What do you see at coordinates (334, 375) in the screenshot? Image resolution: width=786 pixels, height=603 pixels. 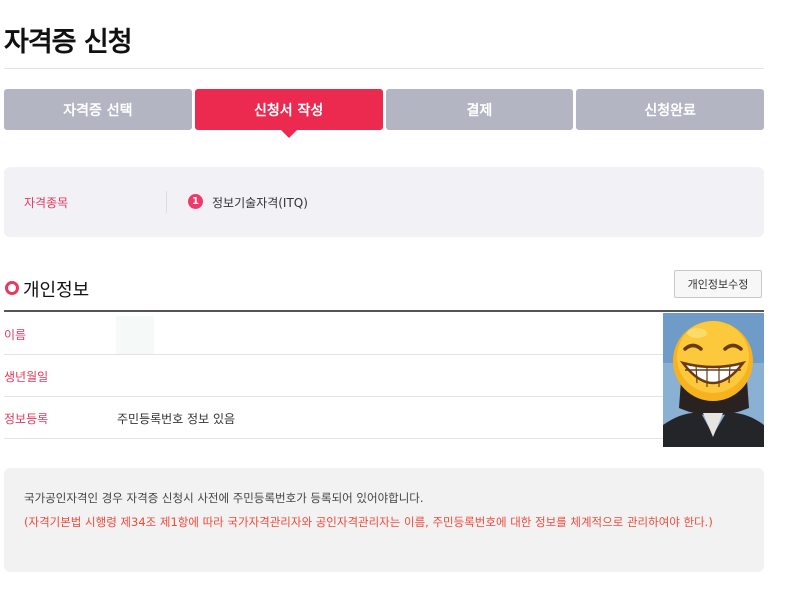 I see `info-row-birthdate: 생년월일` at bounding box center [334, 375].